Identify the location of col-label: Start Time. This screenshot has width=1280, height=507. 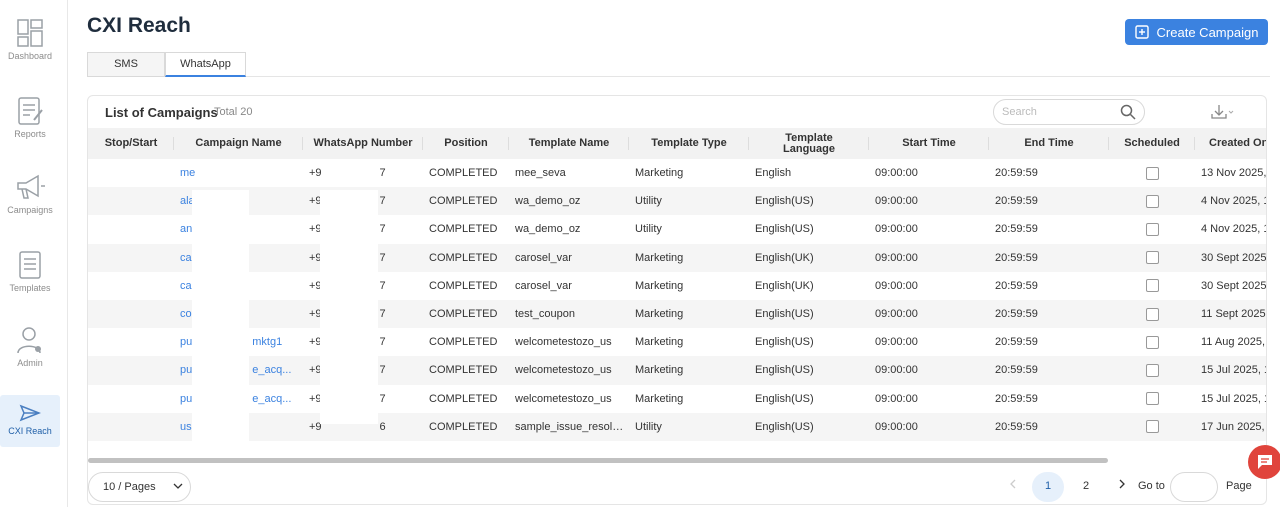
(929, 143).